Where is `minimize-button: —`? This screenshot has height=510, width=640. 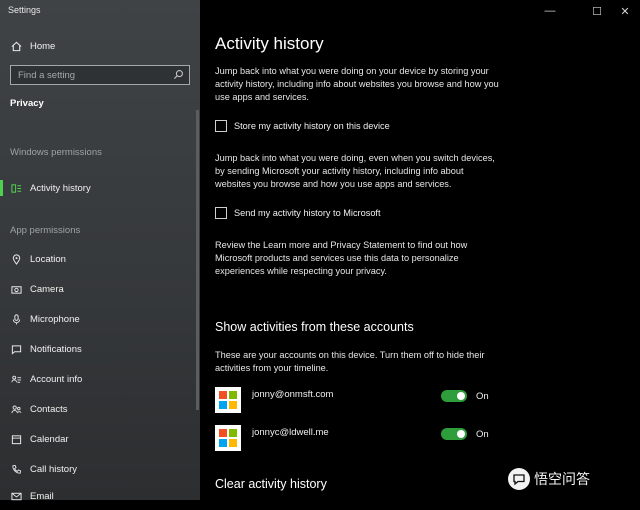
minimize-button: — is located at coordinates (550, 11).